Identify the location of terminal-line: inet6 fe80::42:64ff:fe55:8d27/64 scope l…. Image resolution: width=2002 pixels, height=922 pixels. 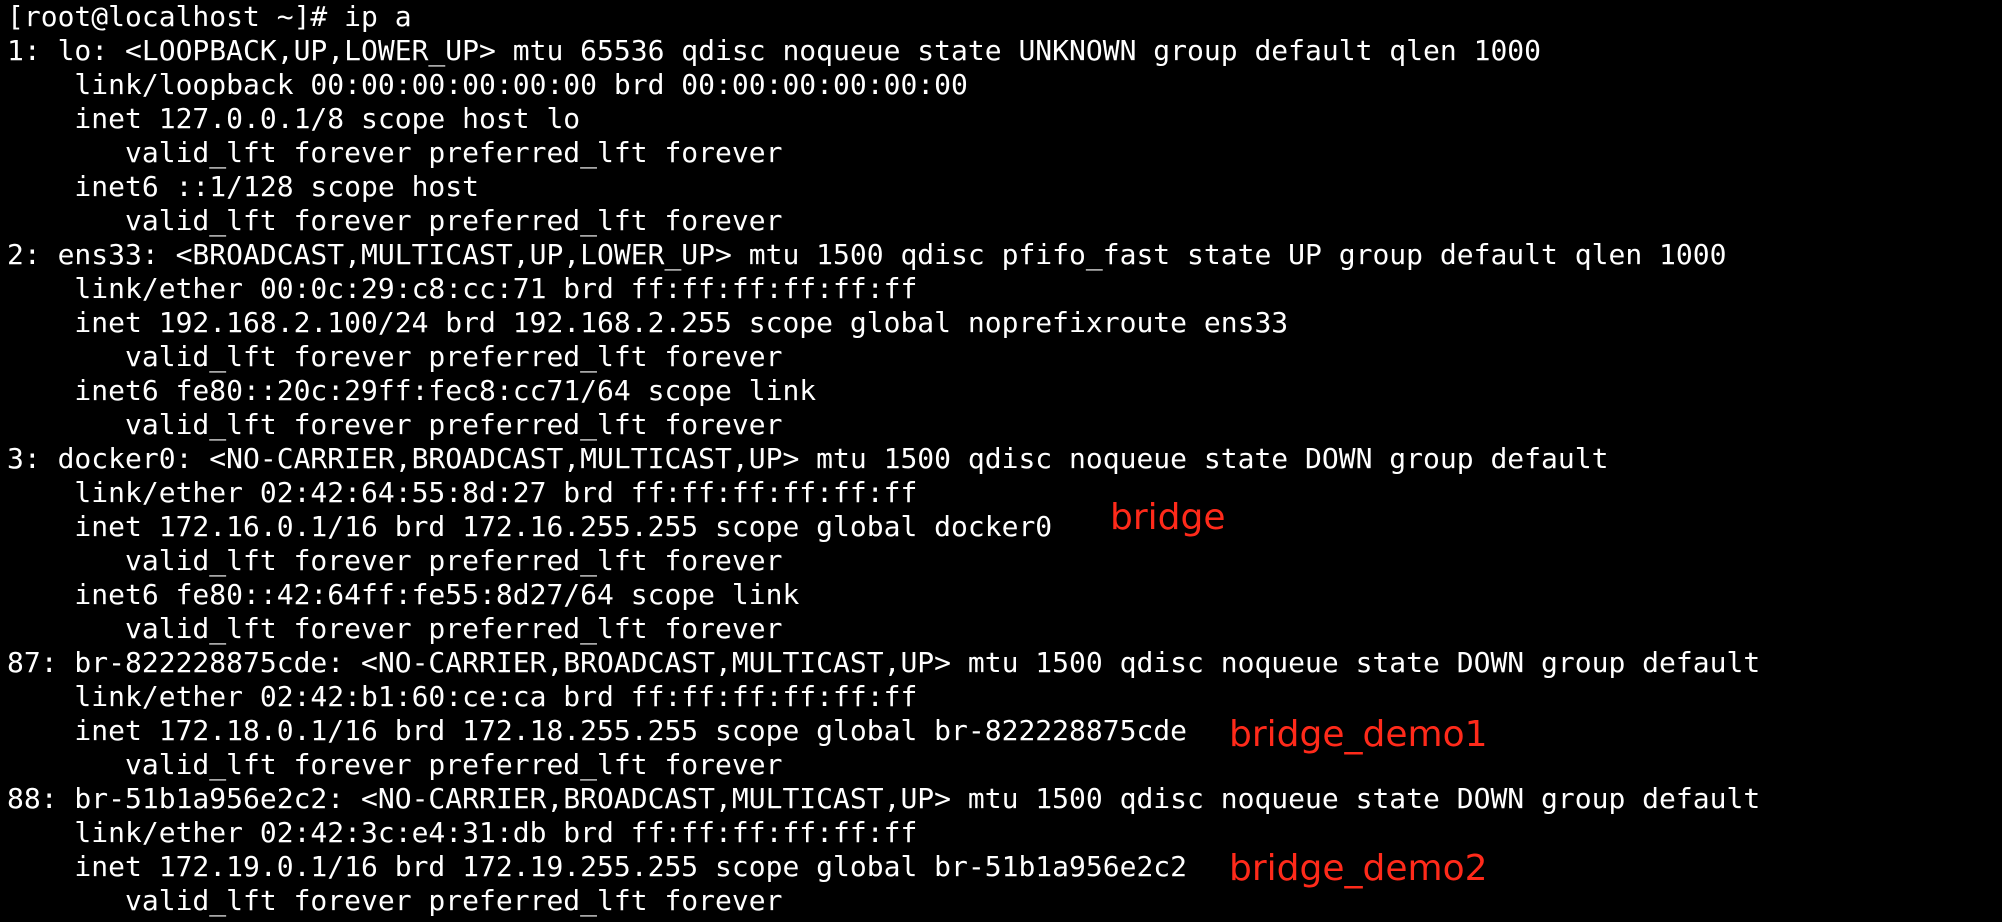
(403, 594).